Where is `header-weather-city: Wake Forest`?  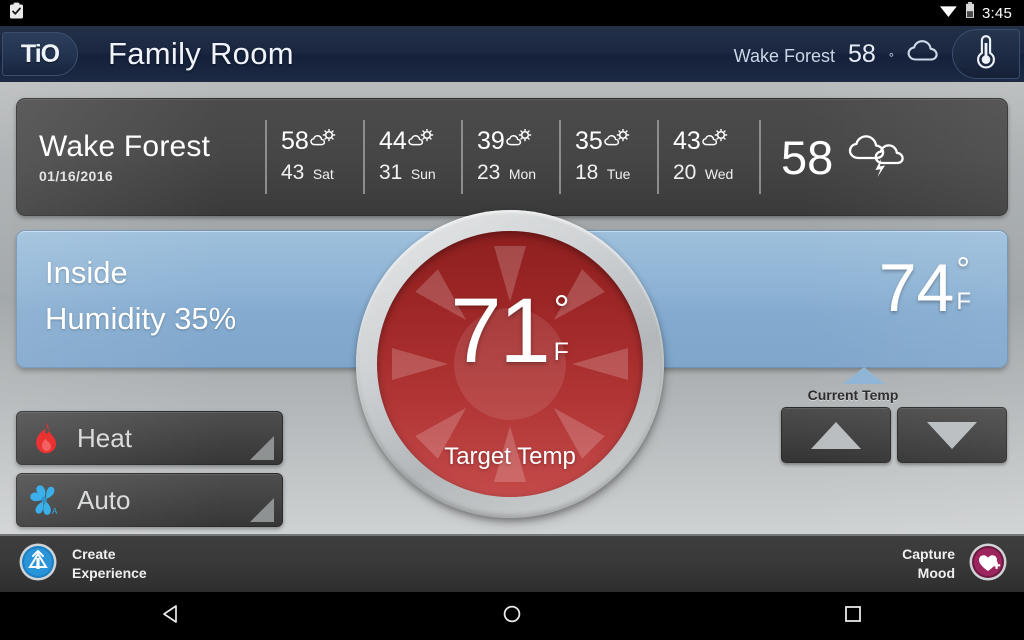 header-weather-city: Wake Forest is located at coordinates (784, 56).